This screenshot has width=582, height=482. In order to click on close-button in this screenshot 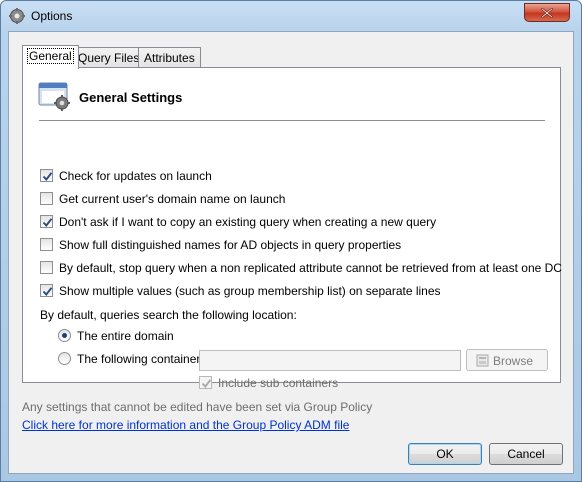, I will do `click(547, 12)`.